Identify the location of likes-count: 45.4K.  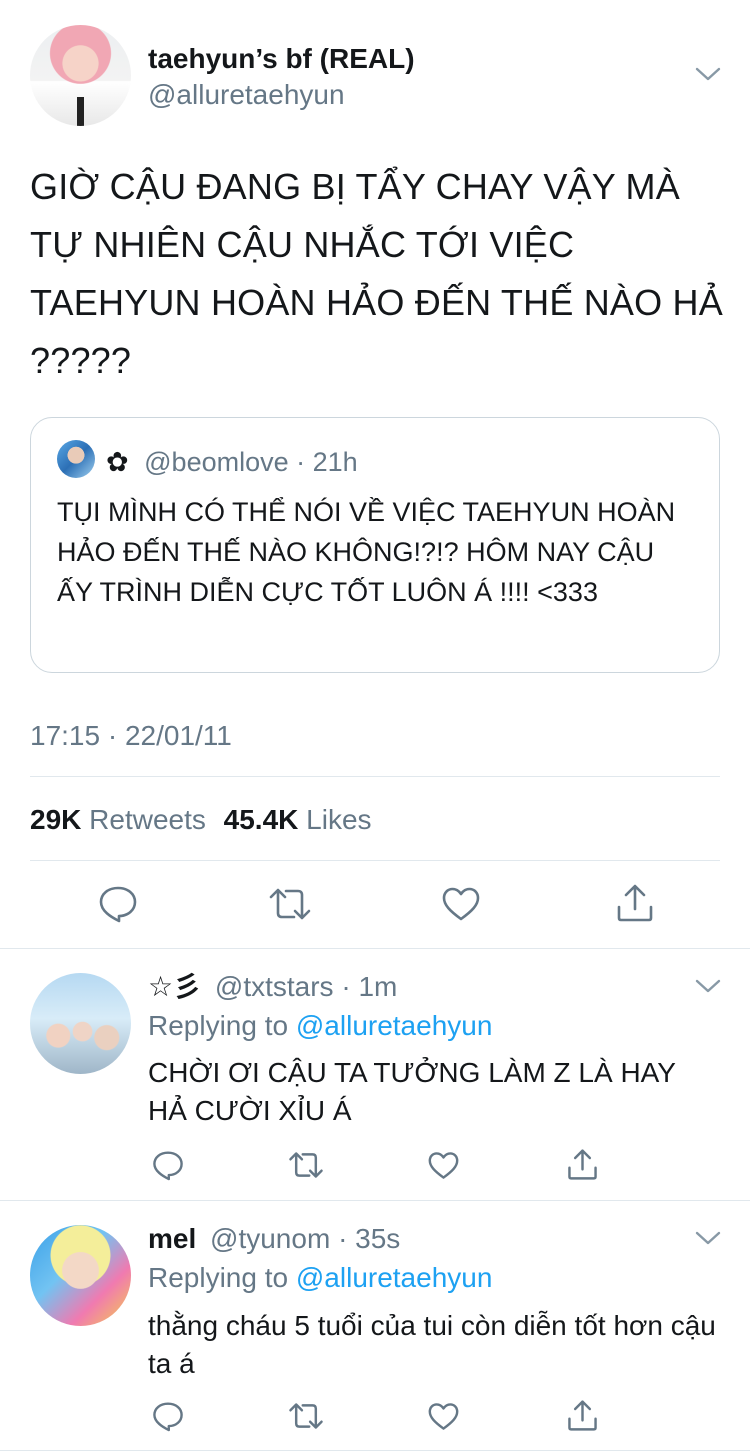
(261, 819).